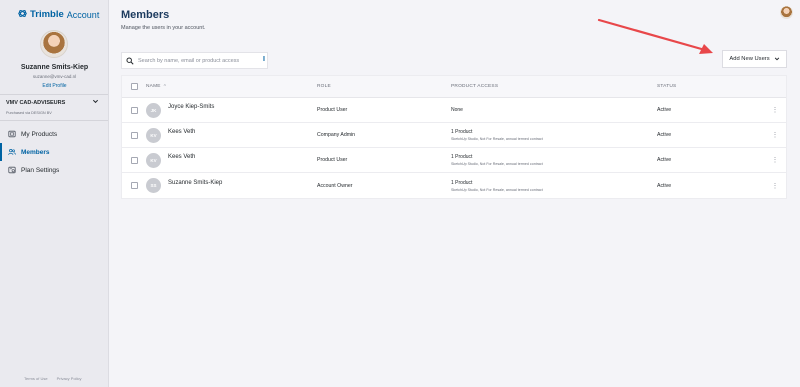  What do you see at coordinates (264, 59) in the screenshot?
I see `text-cursor-icon: I` at bounding box center [264, 59].